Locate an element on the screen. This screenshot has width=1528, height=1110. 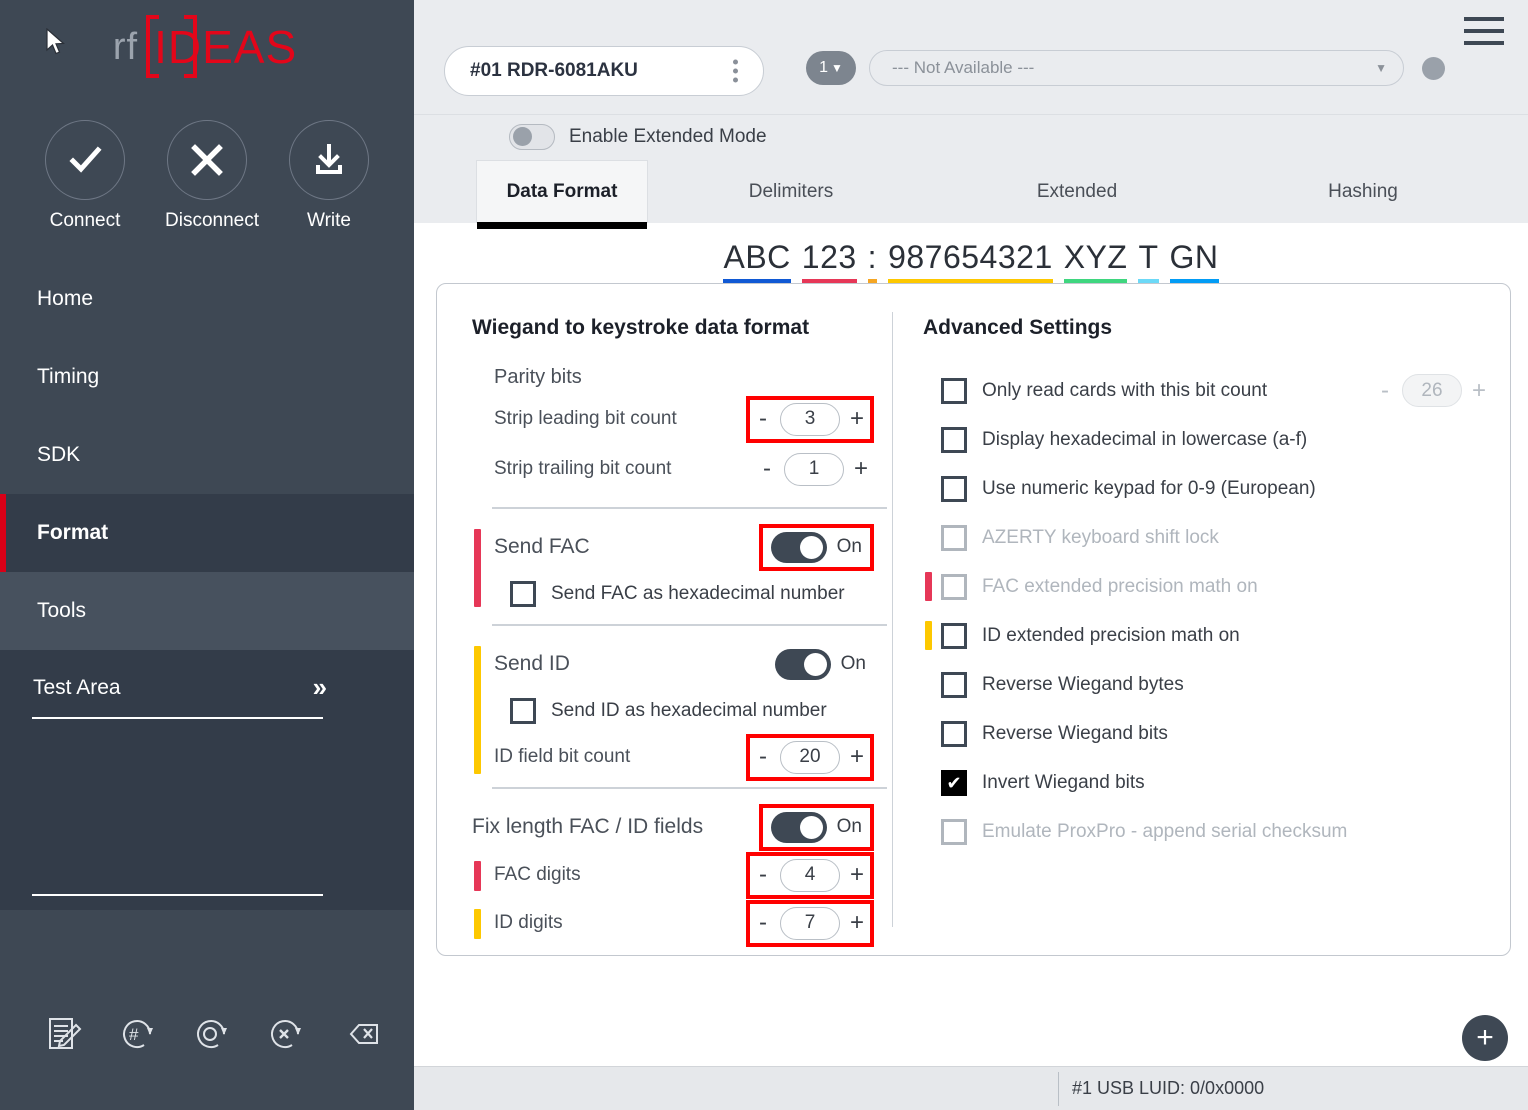
id-bit-count-label: ID field bit count is located at coordinates (562, 756).